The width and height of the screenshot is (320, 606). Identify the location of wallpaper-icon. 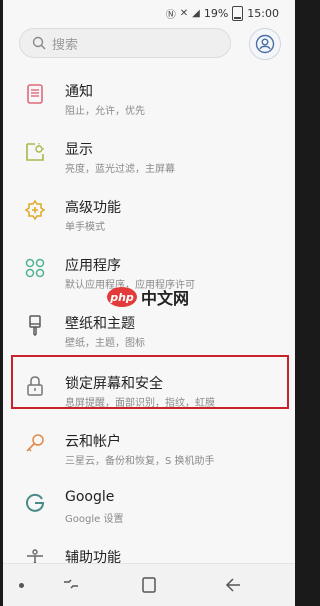
(35, 325).